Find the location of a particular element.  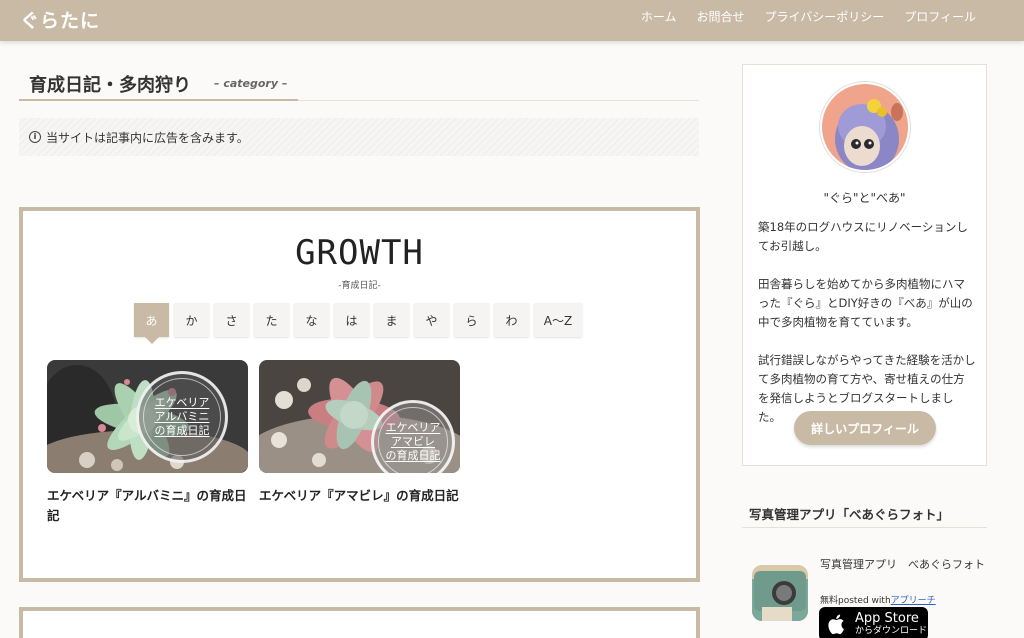

article-badge: エケベリア アルバミニ の育成日記 is located at coordinates (182, 417).